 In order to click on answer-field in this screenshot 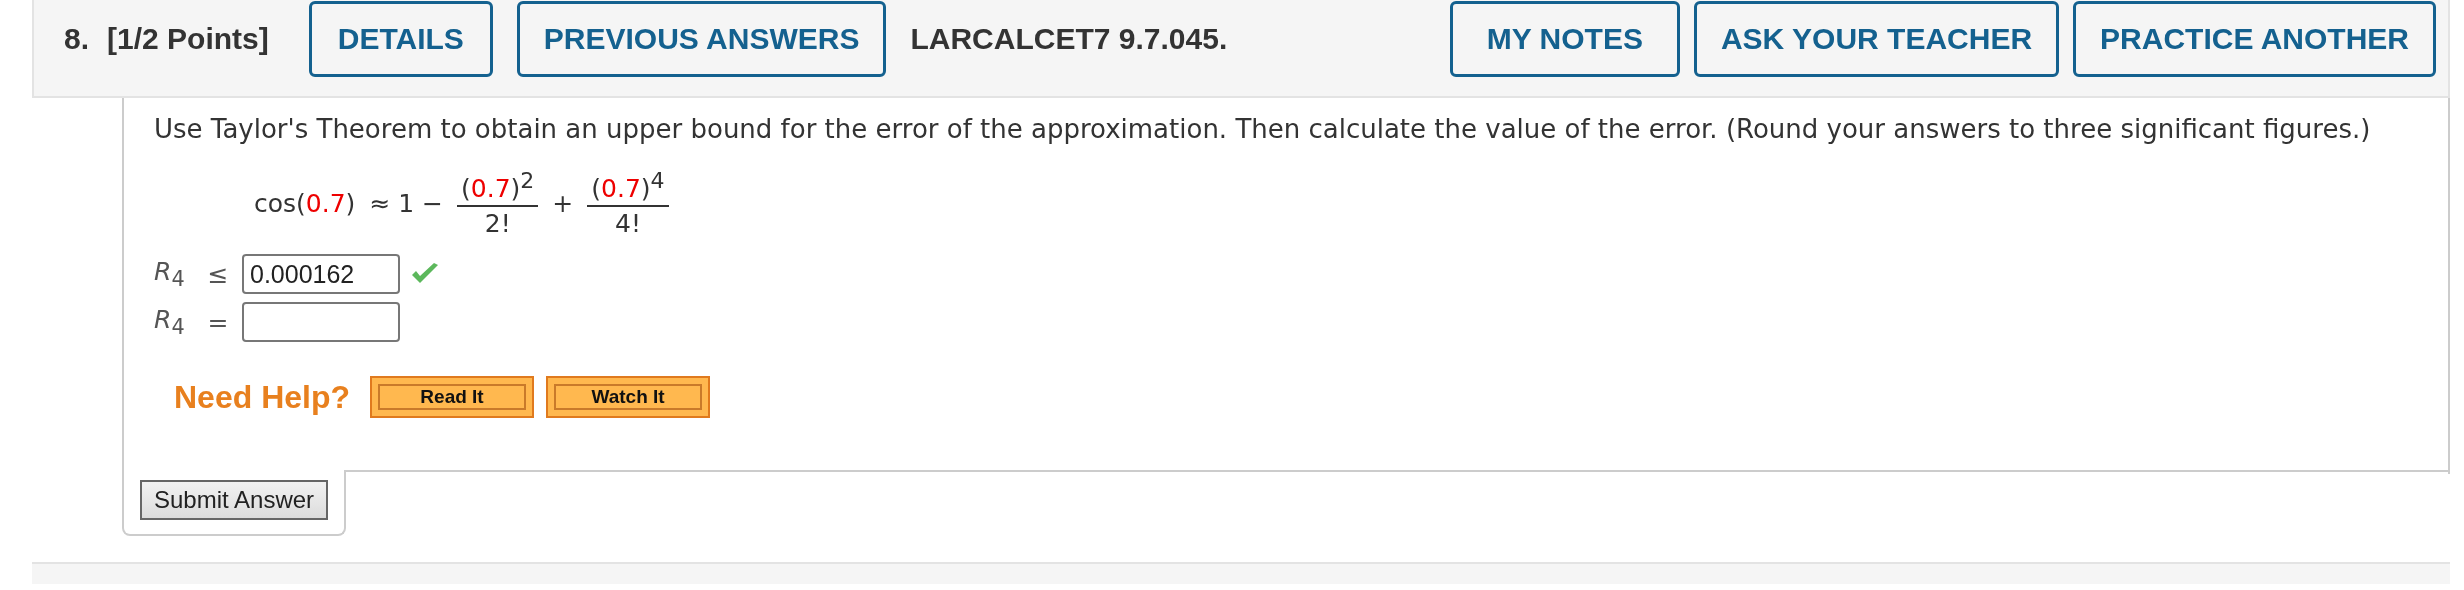, I will do `click(321, 322)`.